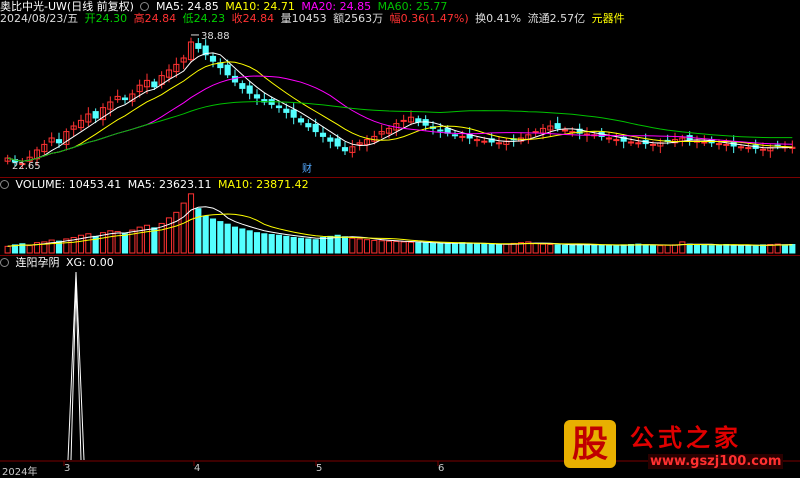 The width and height of the screenshot is (800, 478). I want to click on event-marker: 财, so click(307, 168).